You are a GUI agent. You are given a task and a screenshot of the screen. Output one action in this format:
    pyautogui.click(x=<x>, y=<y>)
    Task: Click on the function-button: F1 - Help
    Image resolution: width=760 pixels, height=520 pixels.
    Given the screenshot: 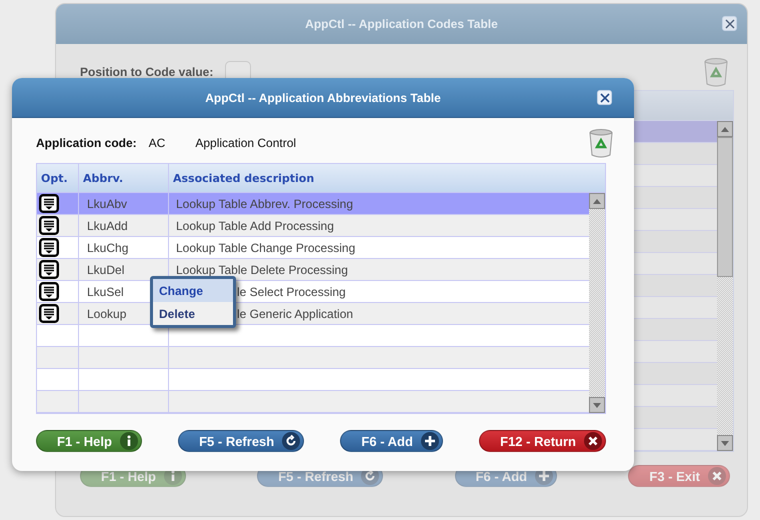 What is the action you would take?
    pyautogui.click(x=89, y=441)
    